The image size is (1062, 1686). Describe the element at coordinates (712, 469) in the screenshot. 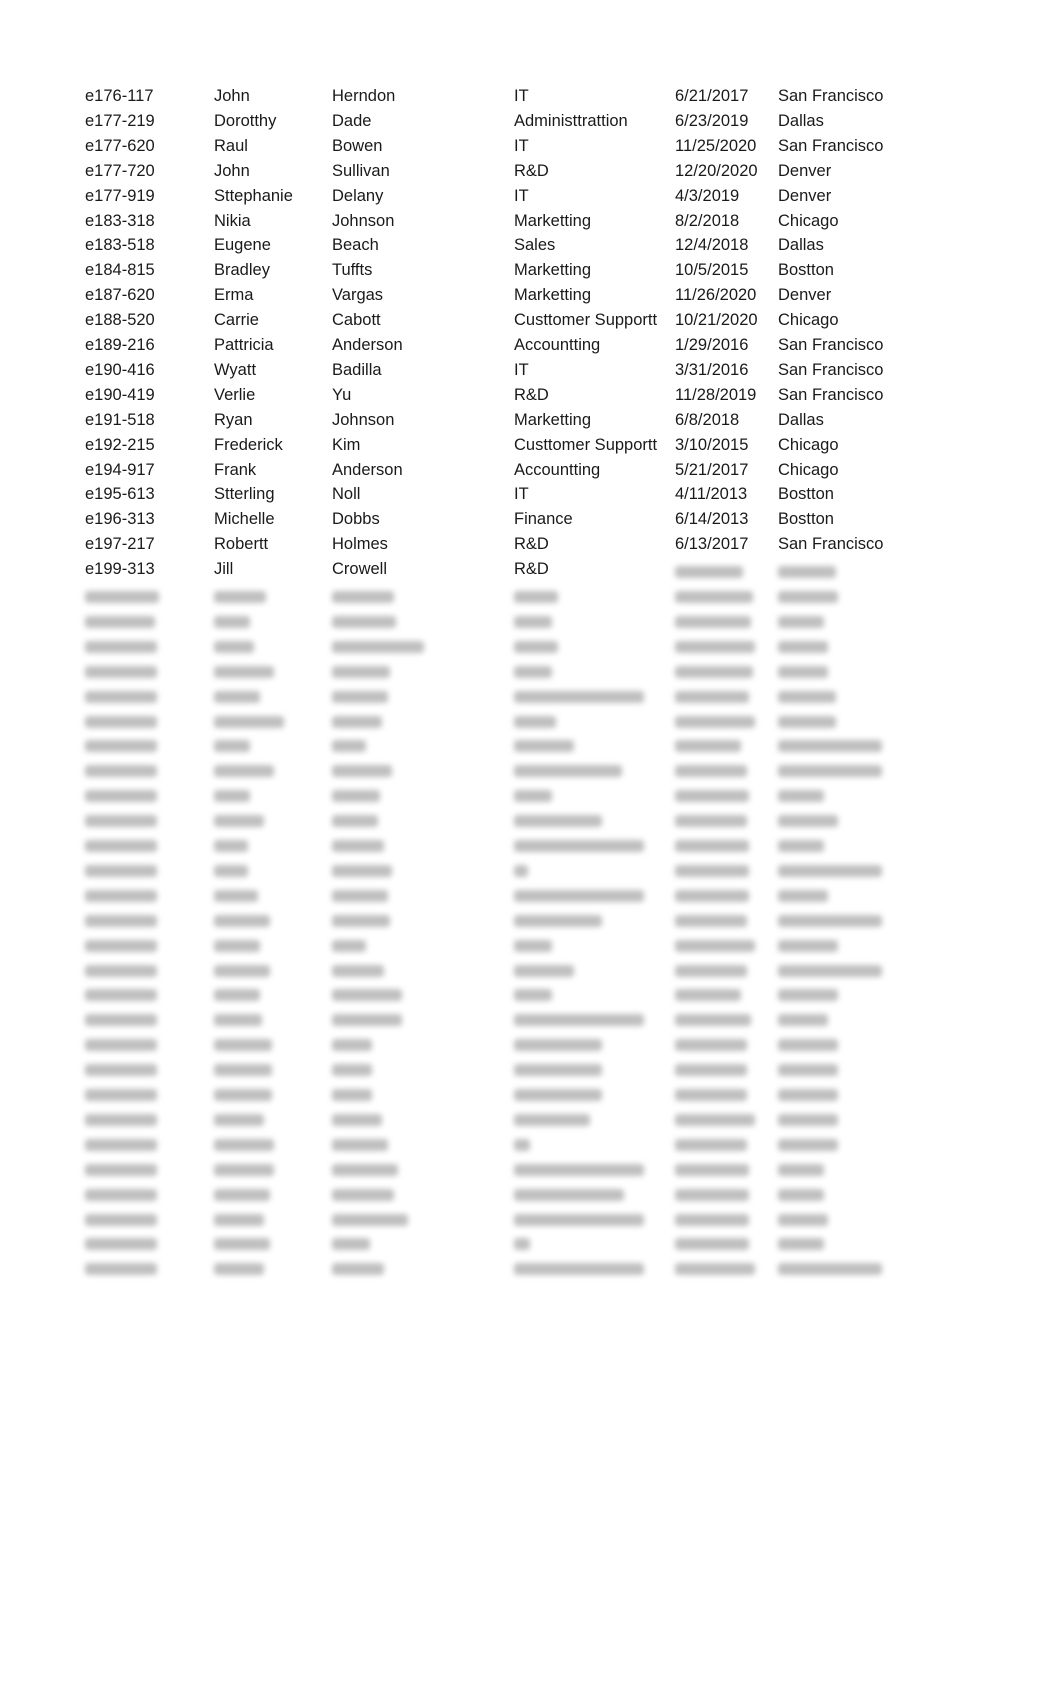

I see `hire-date-cell: 5/21/2017` at that location.